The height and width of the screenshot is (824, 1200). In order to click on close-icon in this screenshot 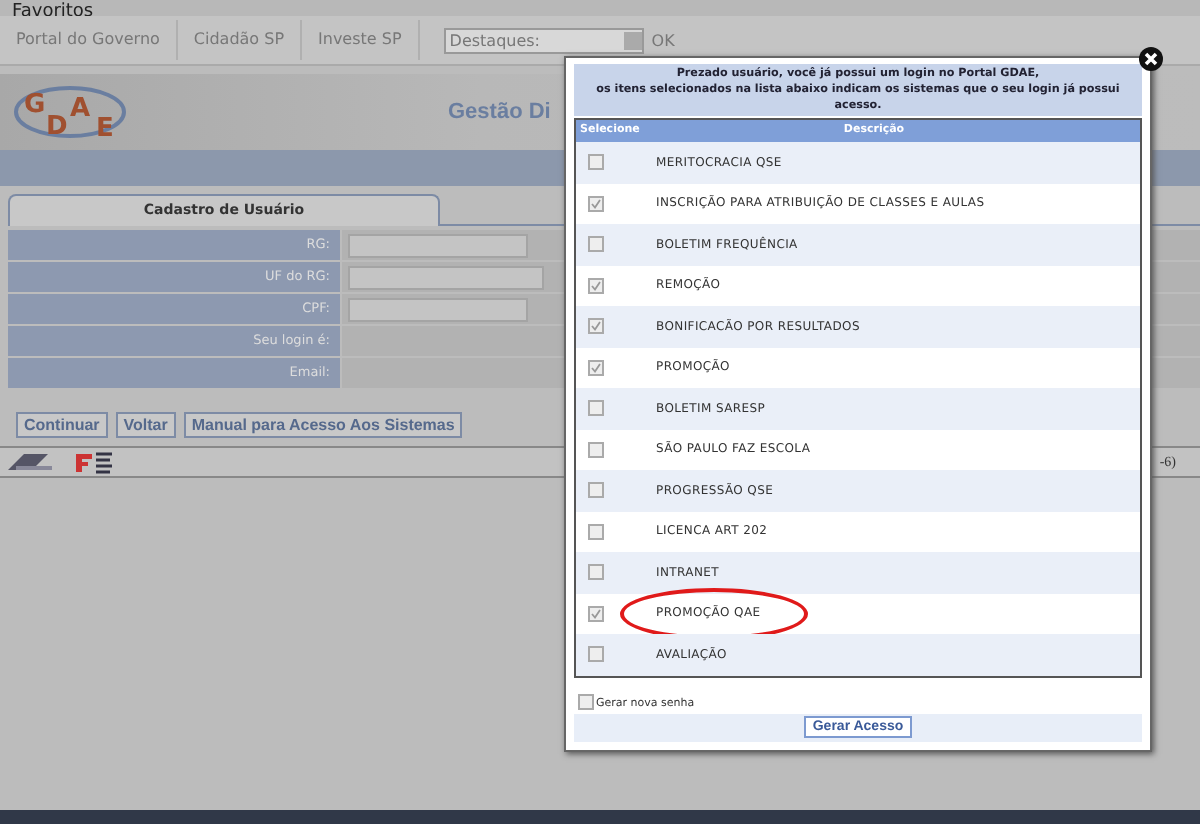, I will do `click(1151, 59)`.